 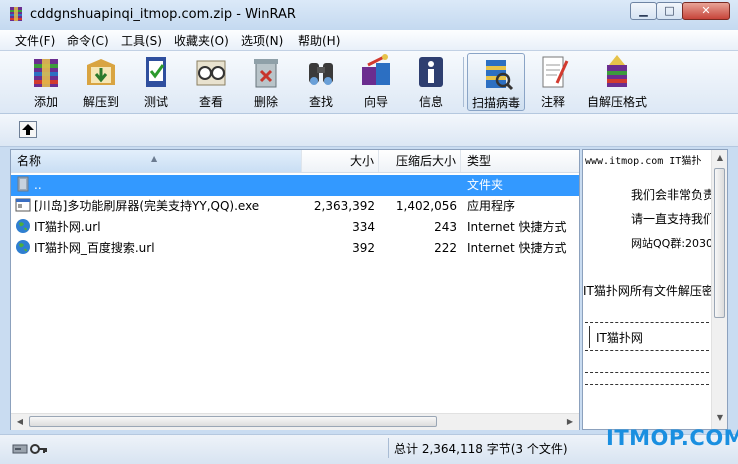 What do you see at coordinates (375, 102) in the screenshot?
I see `wizard-label: 向导` at bounding box center [375, 102].